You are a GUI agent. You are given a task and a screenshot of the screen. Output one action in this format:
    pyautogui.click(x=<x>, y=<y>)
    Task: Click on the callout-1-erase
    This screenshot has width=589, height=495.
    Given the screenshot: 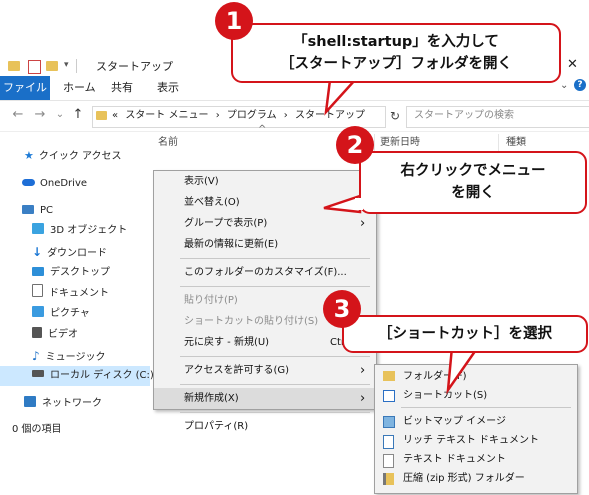 What is the action you would take?
    pyautogui.click(x=342, y=77)
    